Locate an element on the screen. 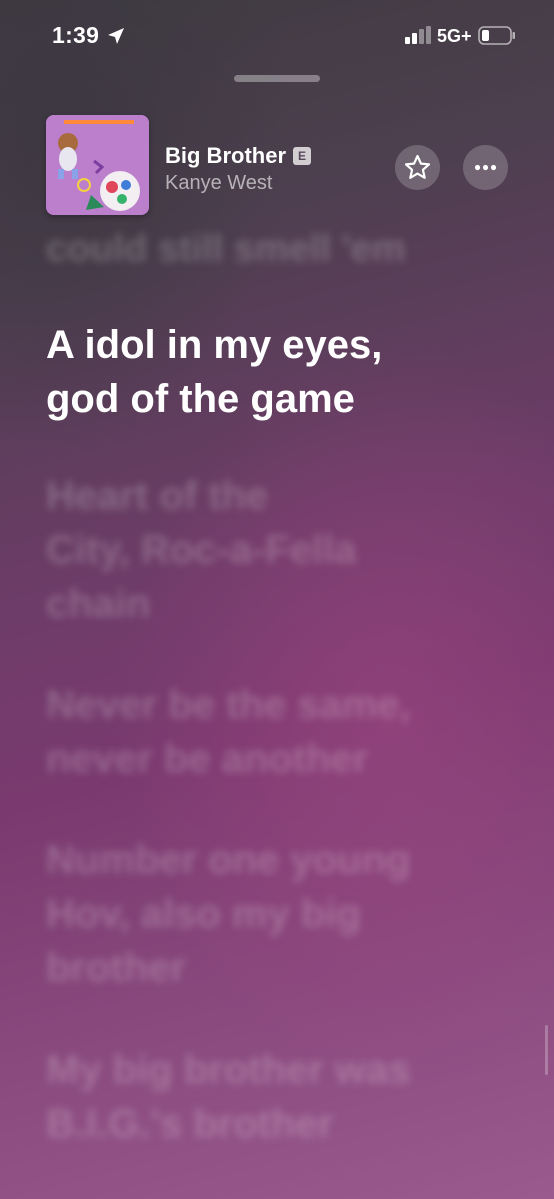  lyric-line-upcoming: Heart of the City, Roc-a-Fella chain is located at coordinates (281, 550).